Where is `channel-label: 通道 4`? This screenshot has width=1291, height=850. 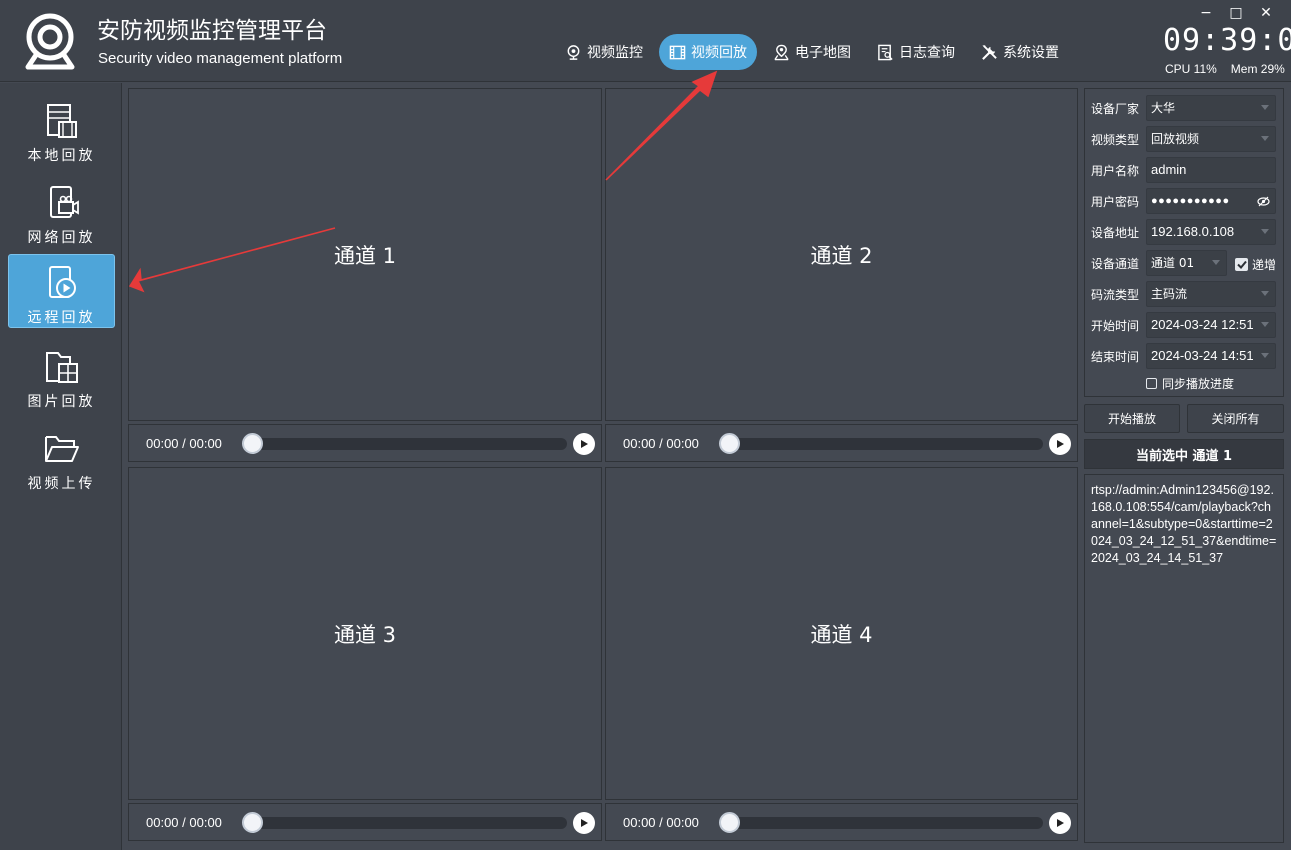
channel-label: 通道 4 is located at coordinates (841, 634).